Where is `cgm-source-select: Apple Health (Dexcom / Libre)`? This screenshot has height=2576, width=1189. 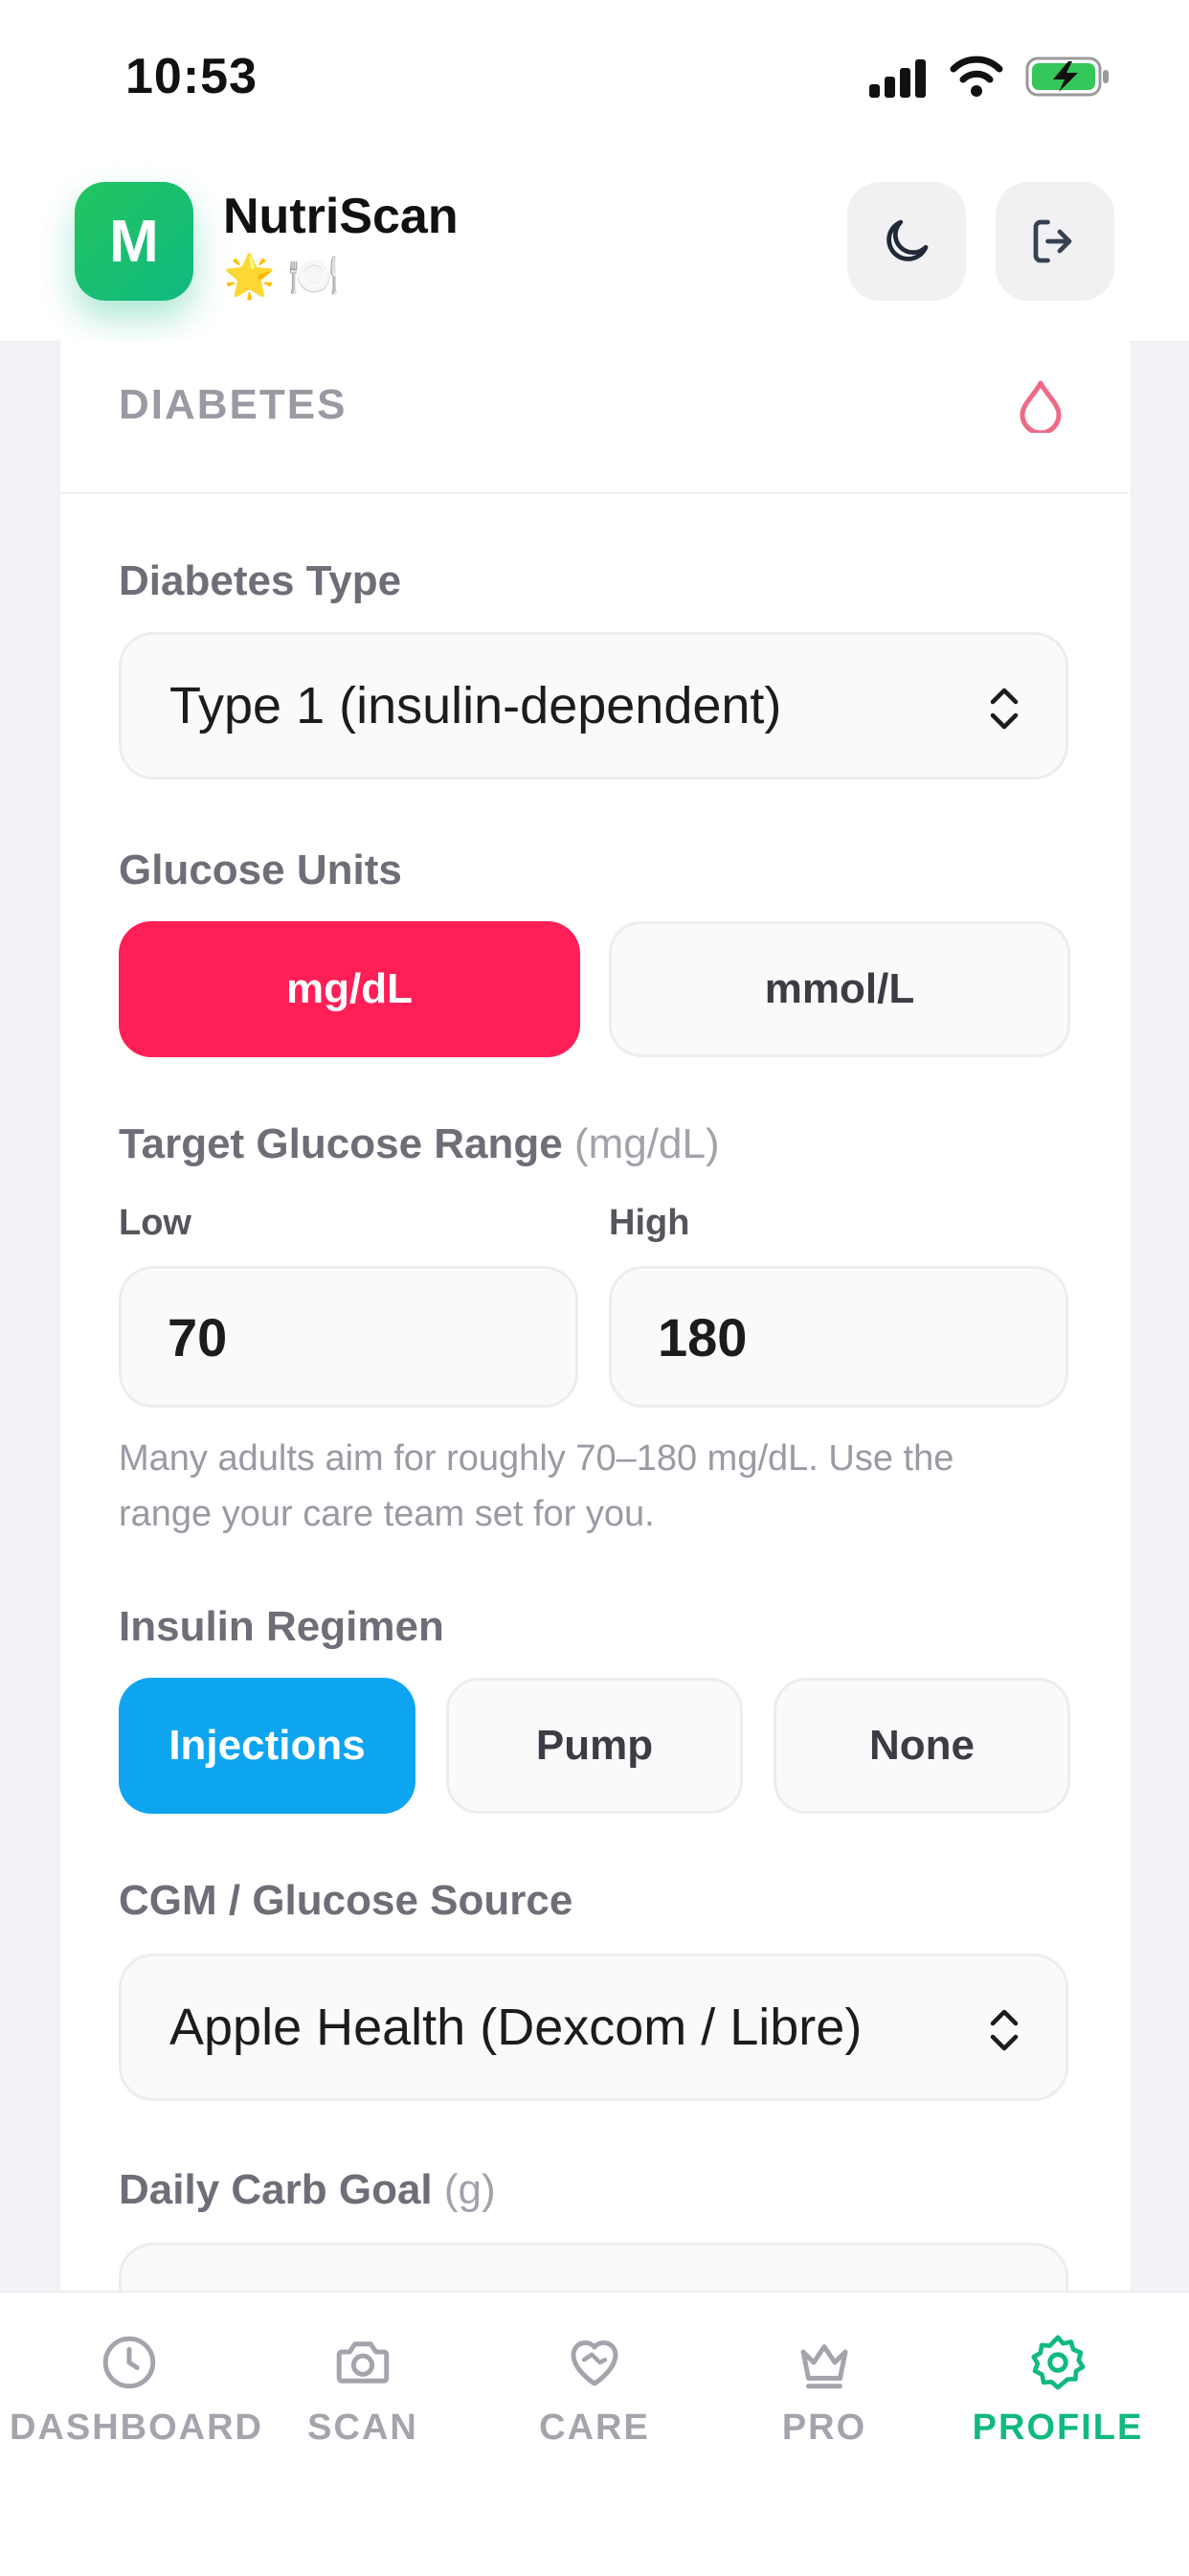
cgm-source-select: Apple Health (Dexcom / Libre) is located at coordinates (593, 2028).